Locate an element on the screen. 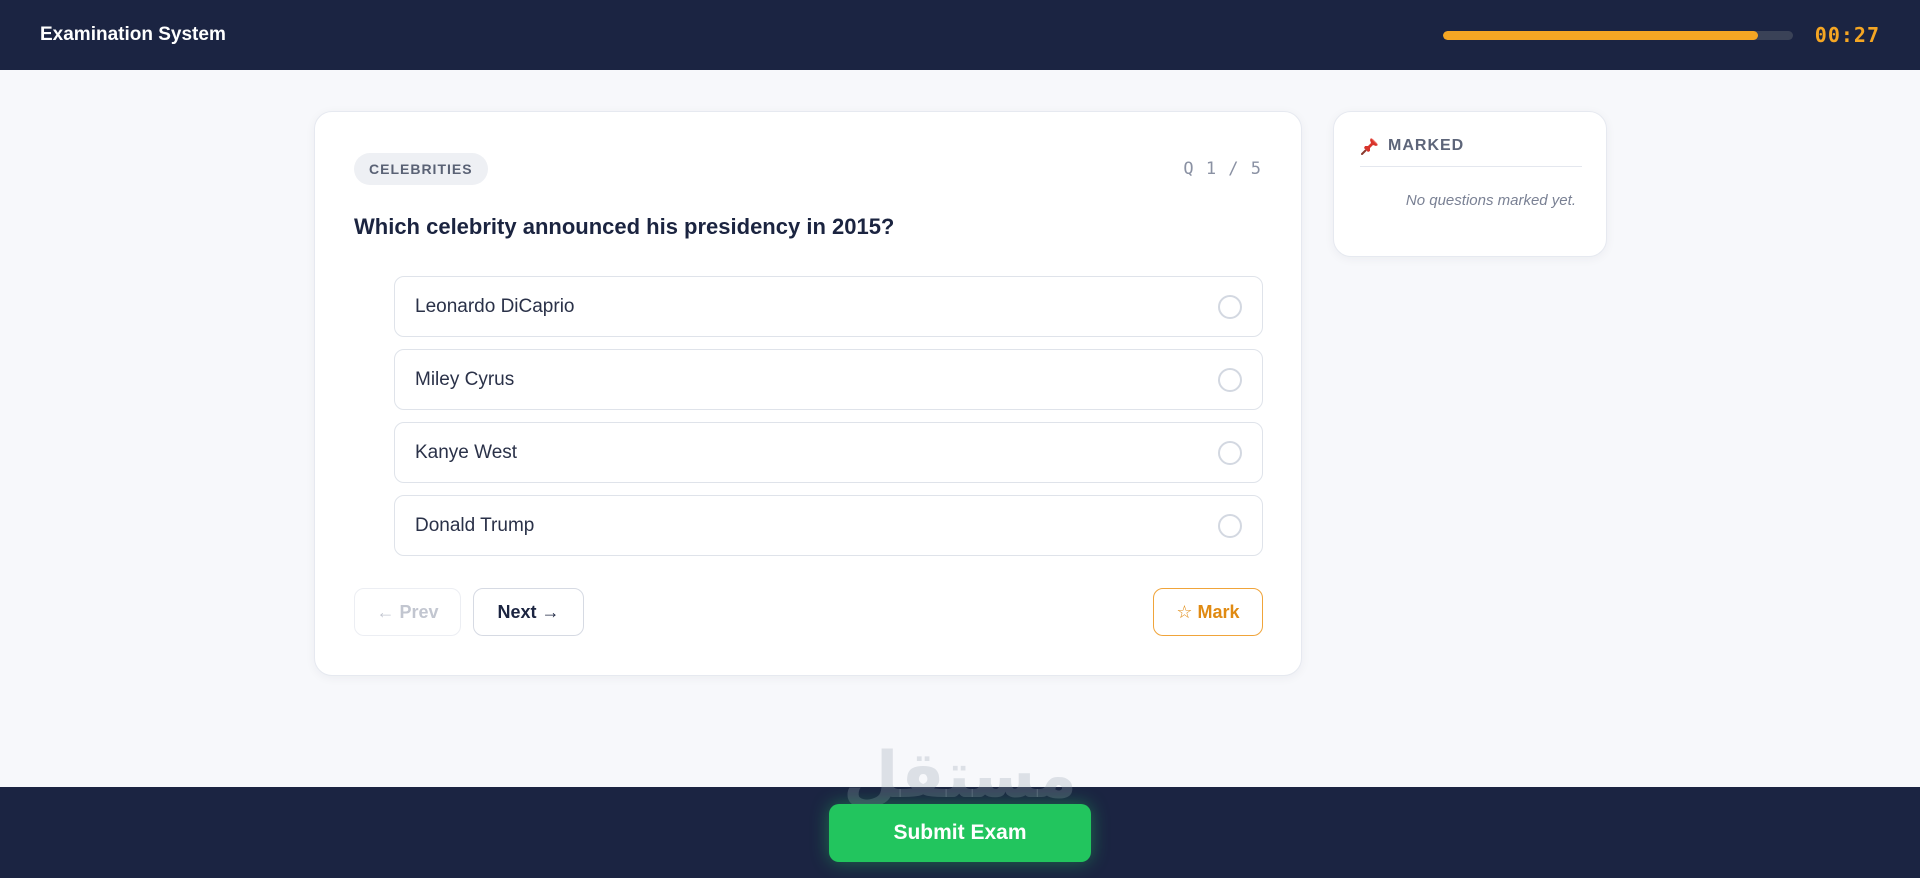  app-title: Examination System is located at coordinates (133, 34).